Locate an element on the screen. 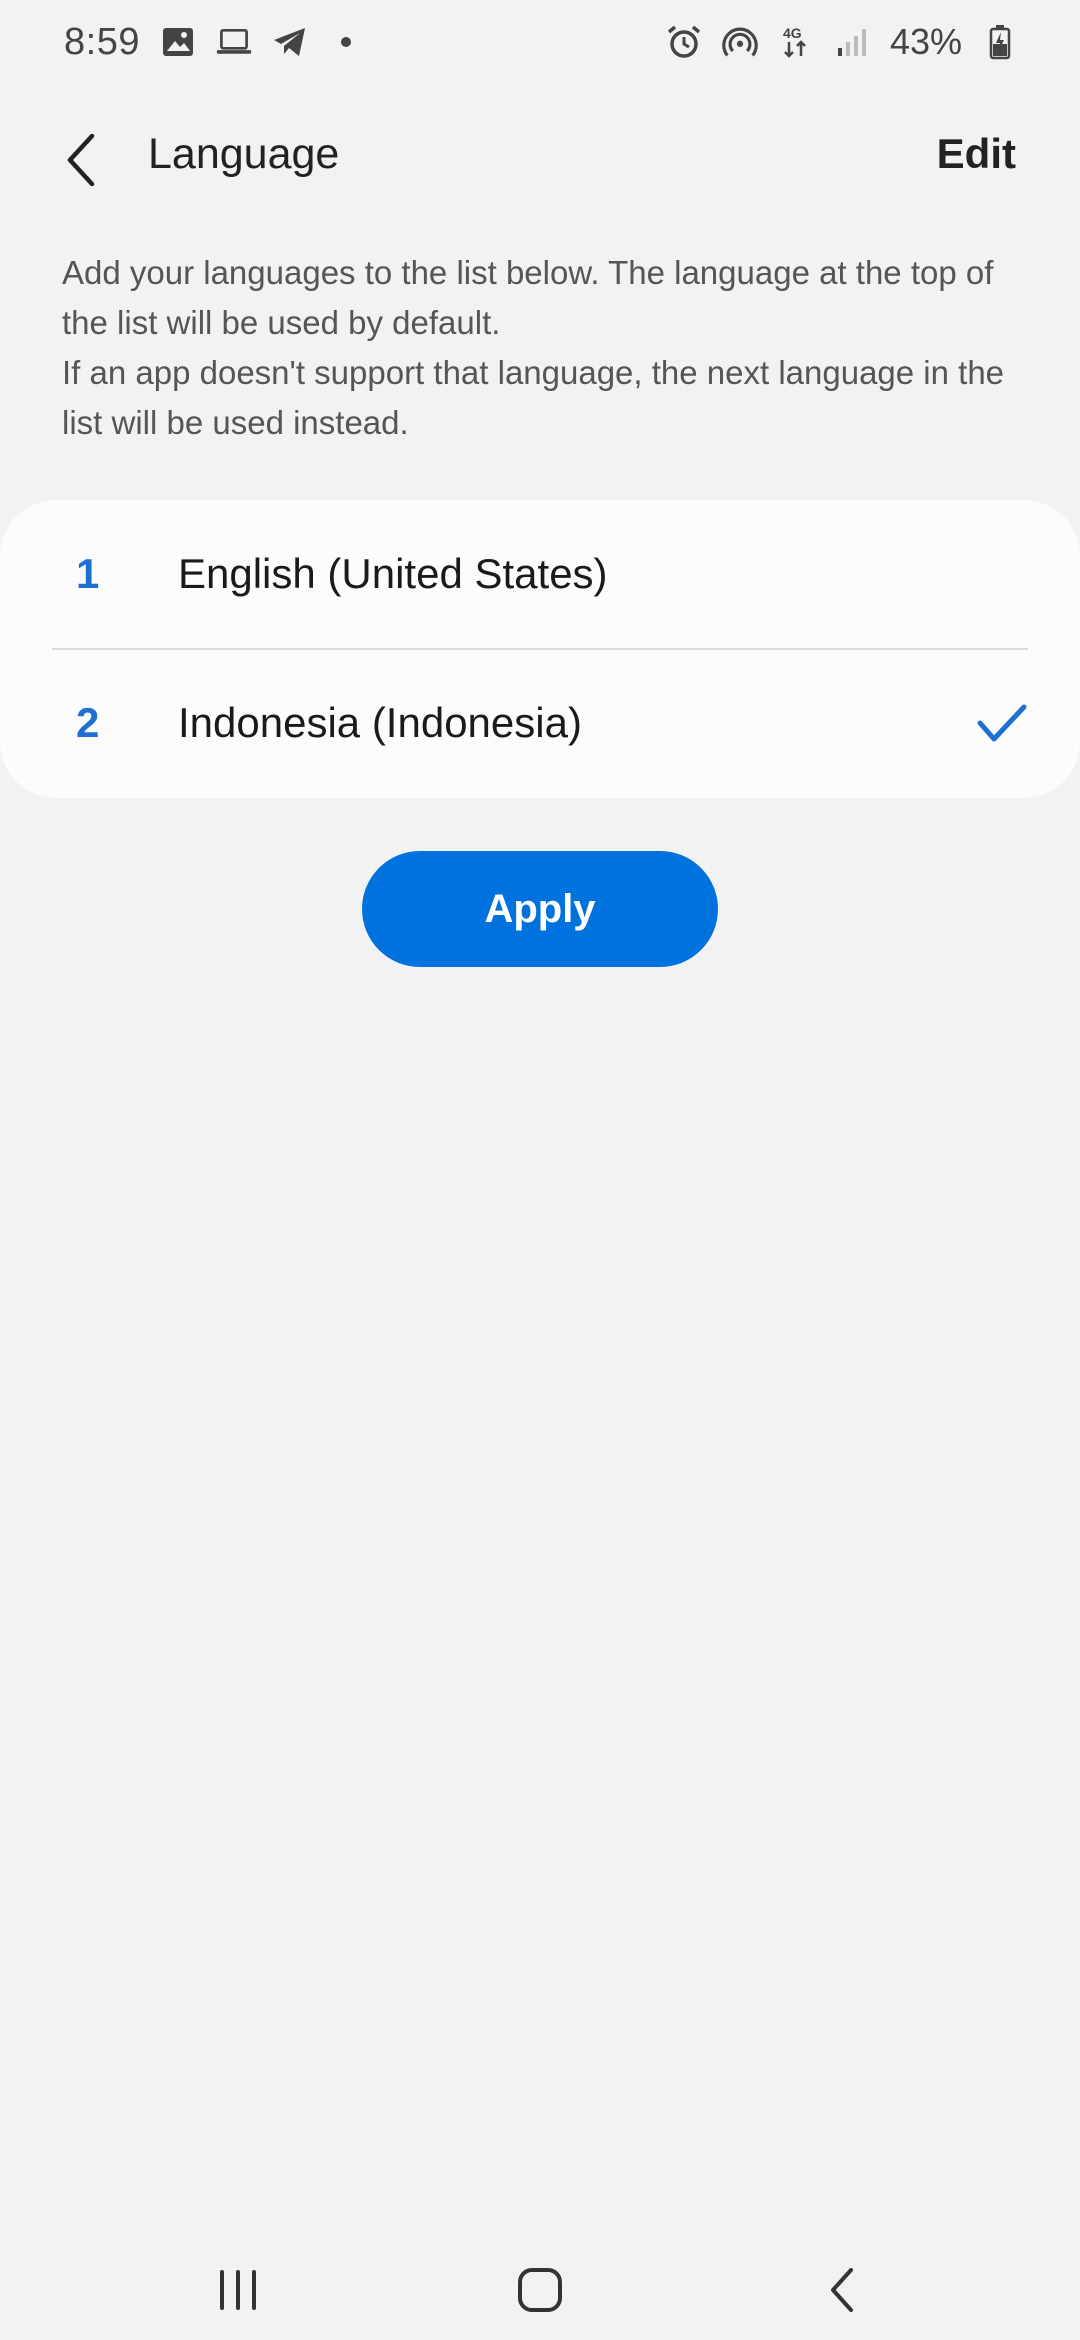 This screenshot has width=1080, height=2340. network-label: 4G is located at coordinates (792, 33).